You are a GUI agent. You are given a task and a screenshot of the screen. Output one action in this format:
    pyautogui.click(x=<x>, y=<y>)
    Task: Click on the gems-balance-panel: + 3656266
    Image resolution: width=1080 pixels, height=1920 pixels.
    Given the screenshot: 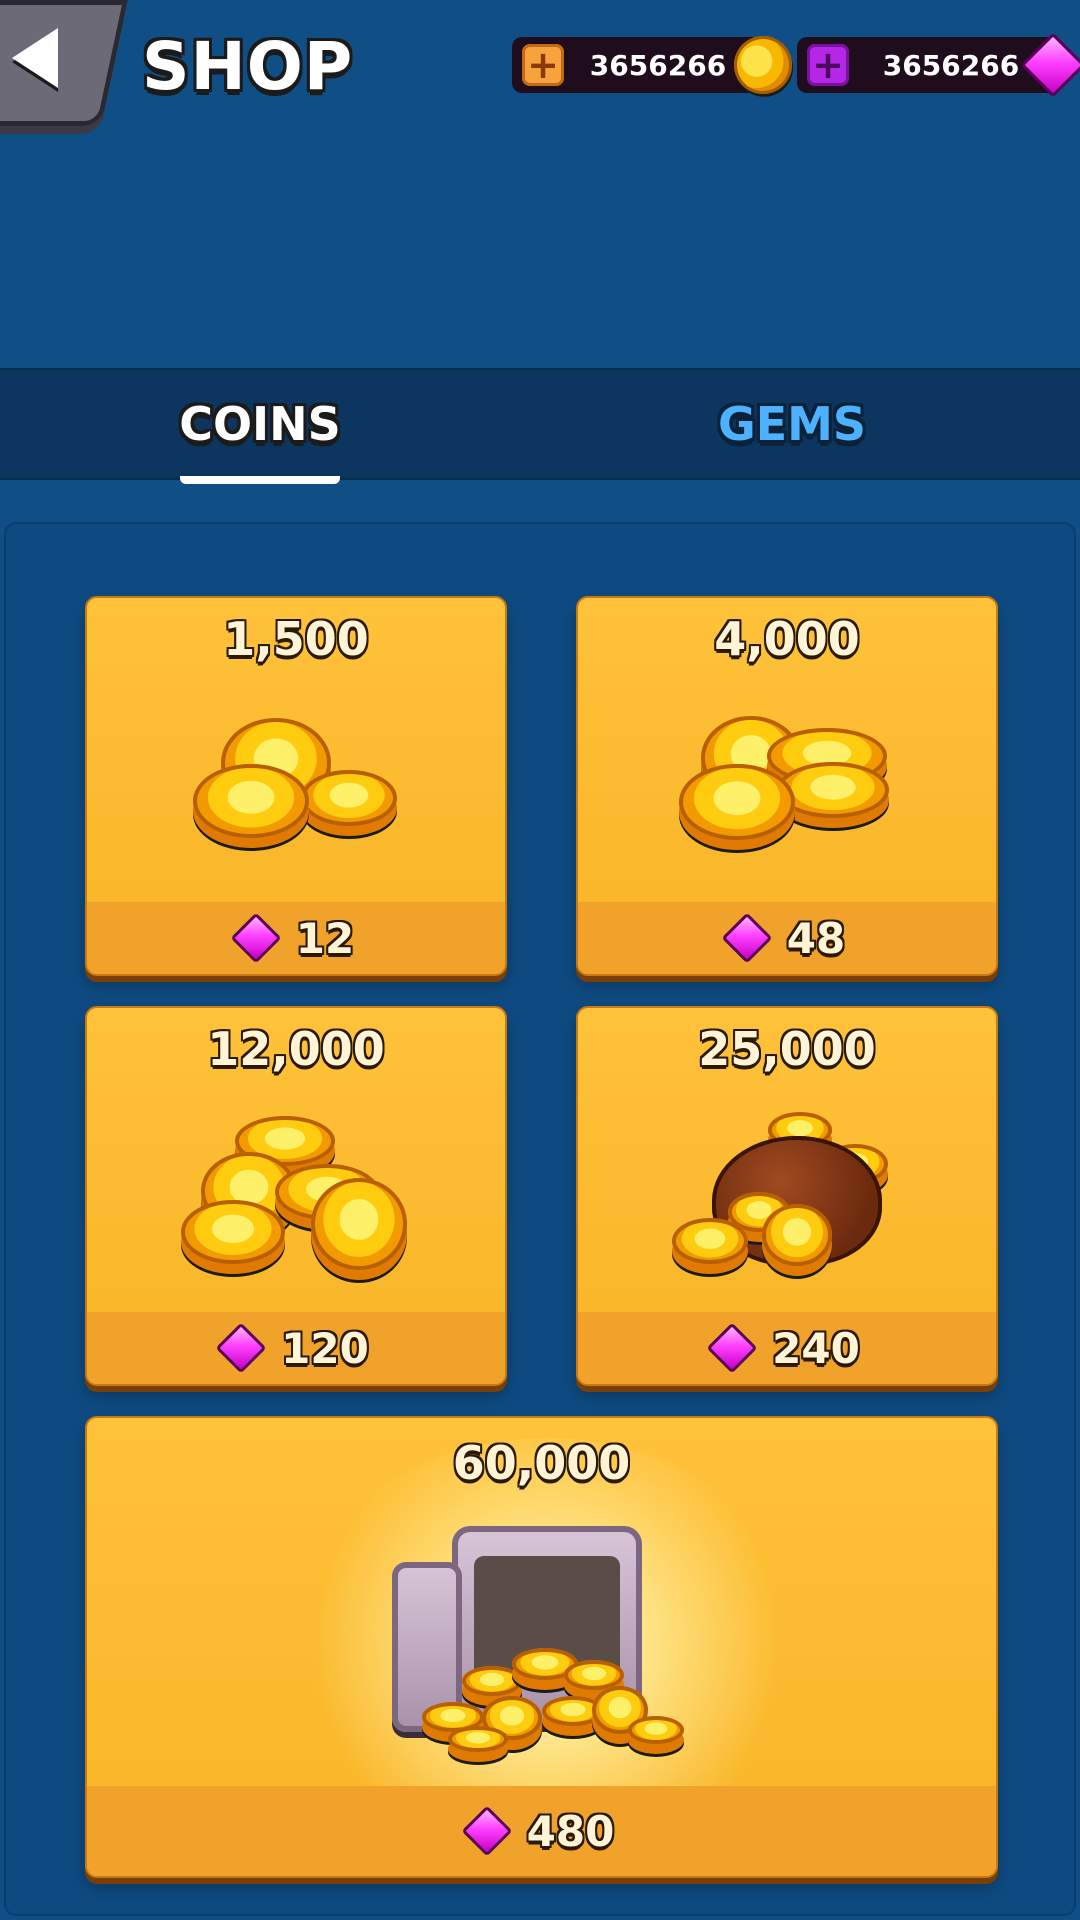 What is the action you would take?
    pyautogui.click(x=927, y=65)
    